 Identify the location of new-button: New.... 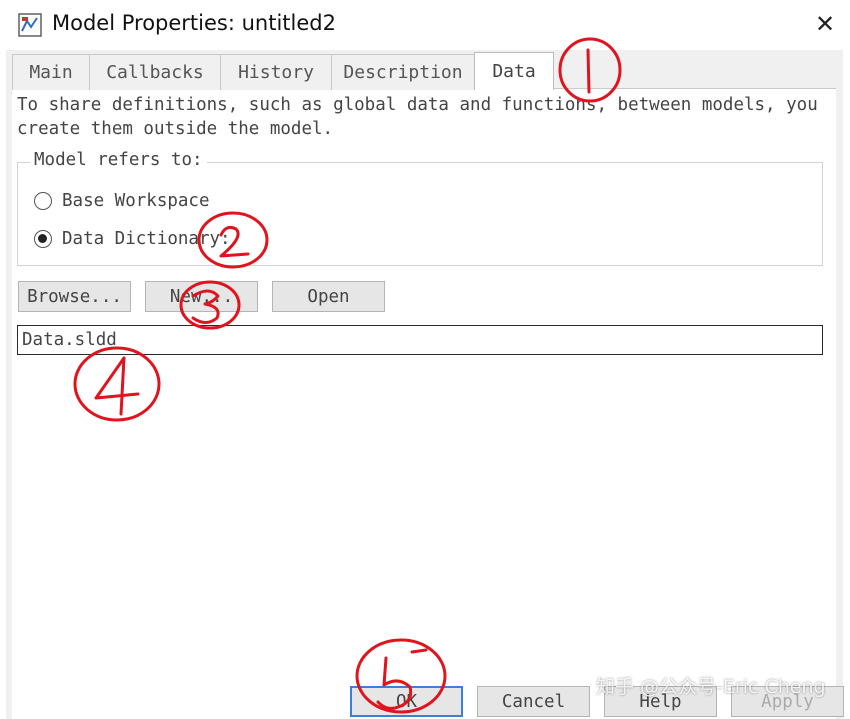
(201, 296).